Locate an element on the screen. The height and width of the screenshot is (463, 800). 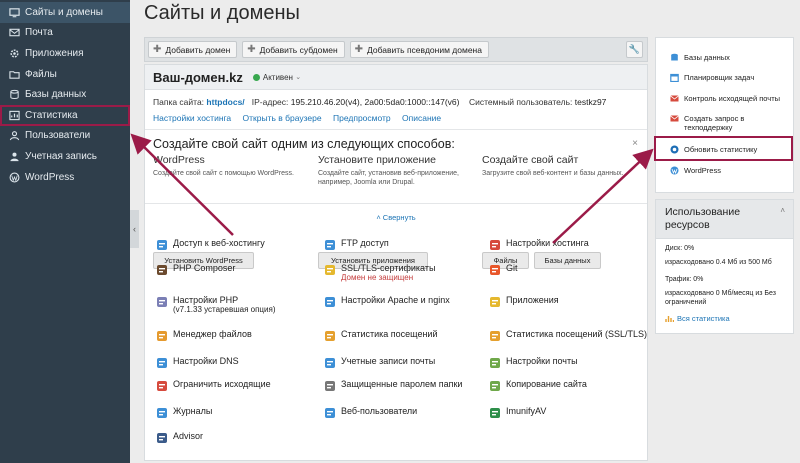
monitor-icon is located at coordinates (14, 12).